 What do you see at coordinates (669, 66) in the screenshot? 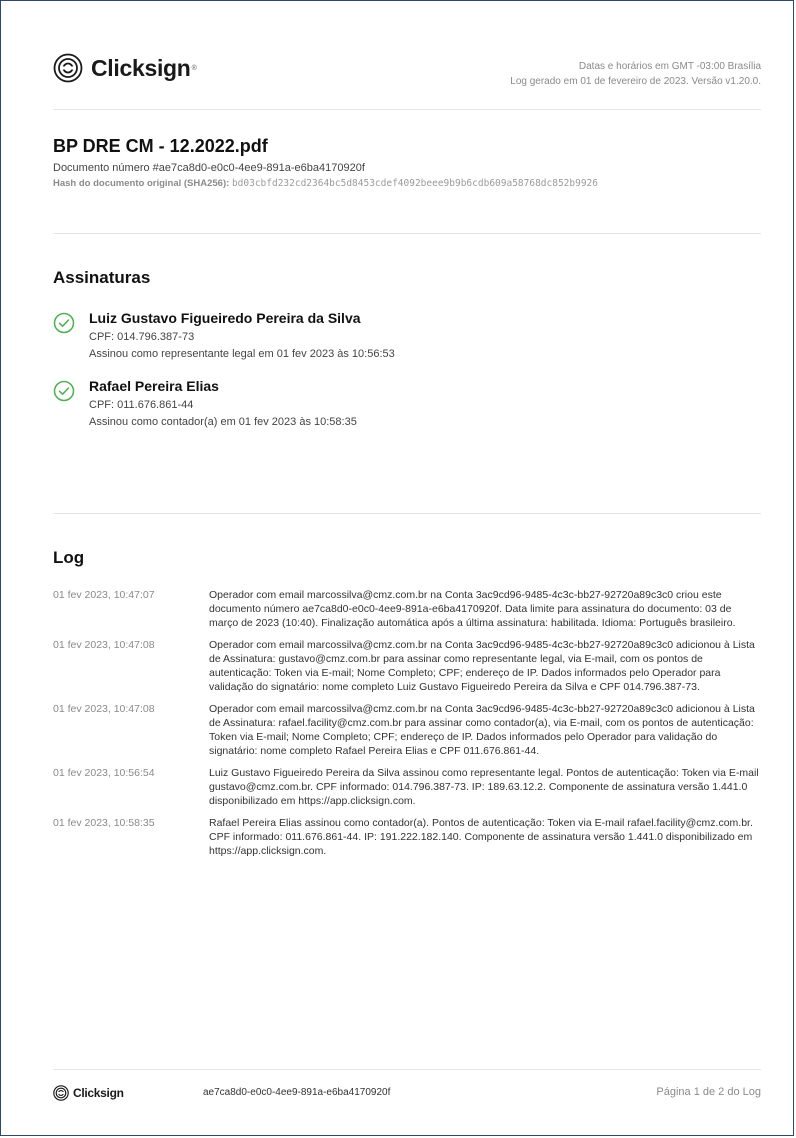
I see `timezone-note: Datas e horários em GMT -03:00 Brasília` at bounding box center [669, 66].